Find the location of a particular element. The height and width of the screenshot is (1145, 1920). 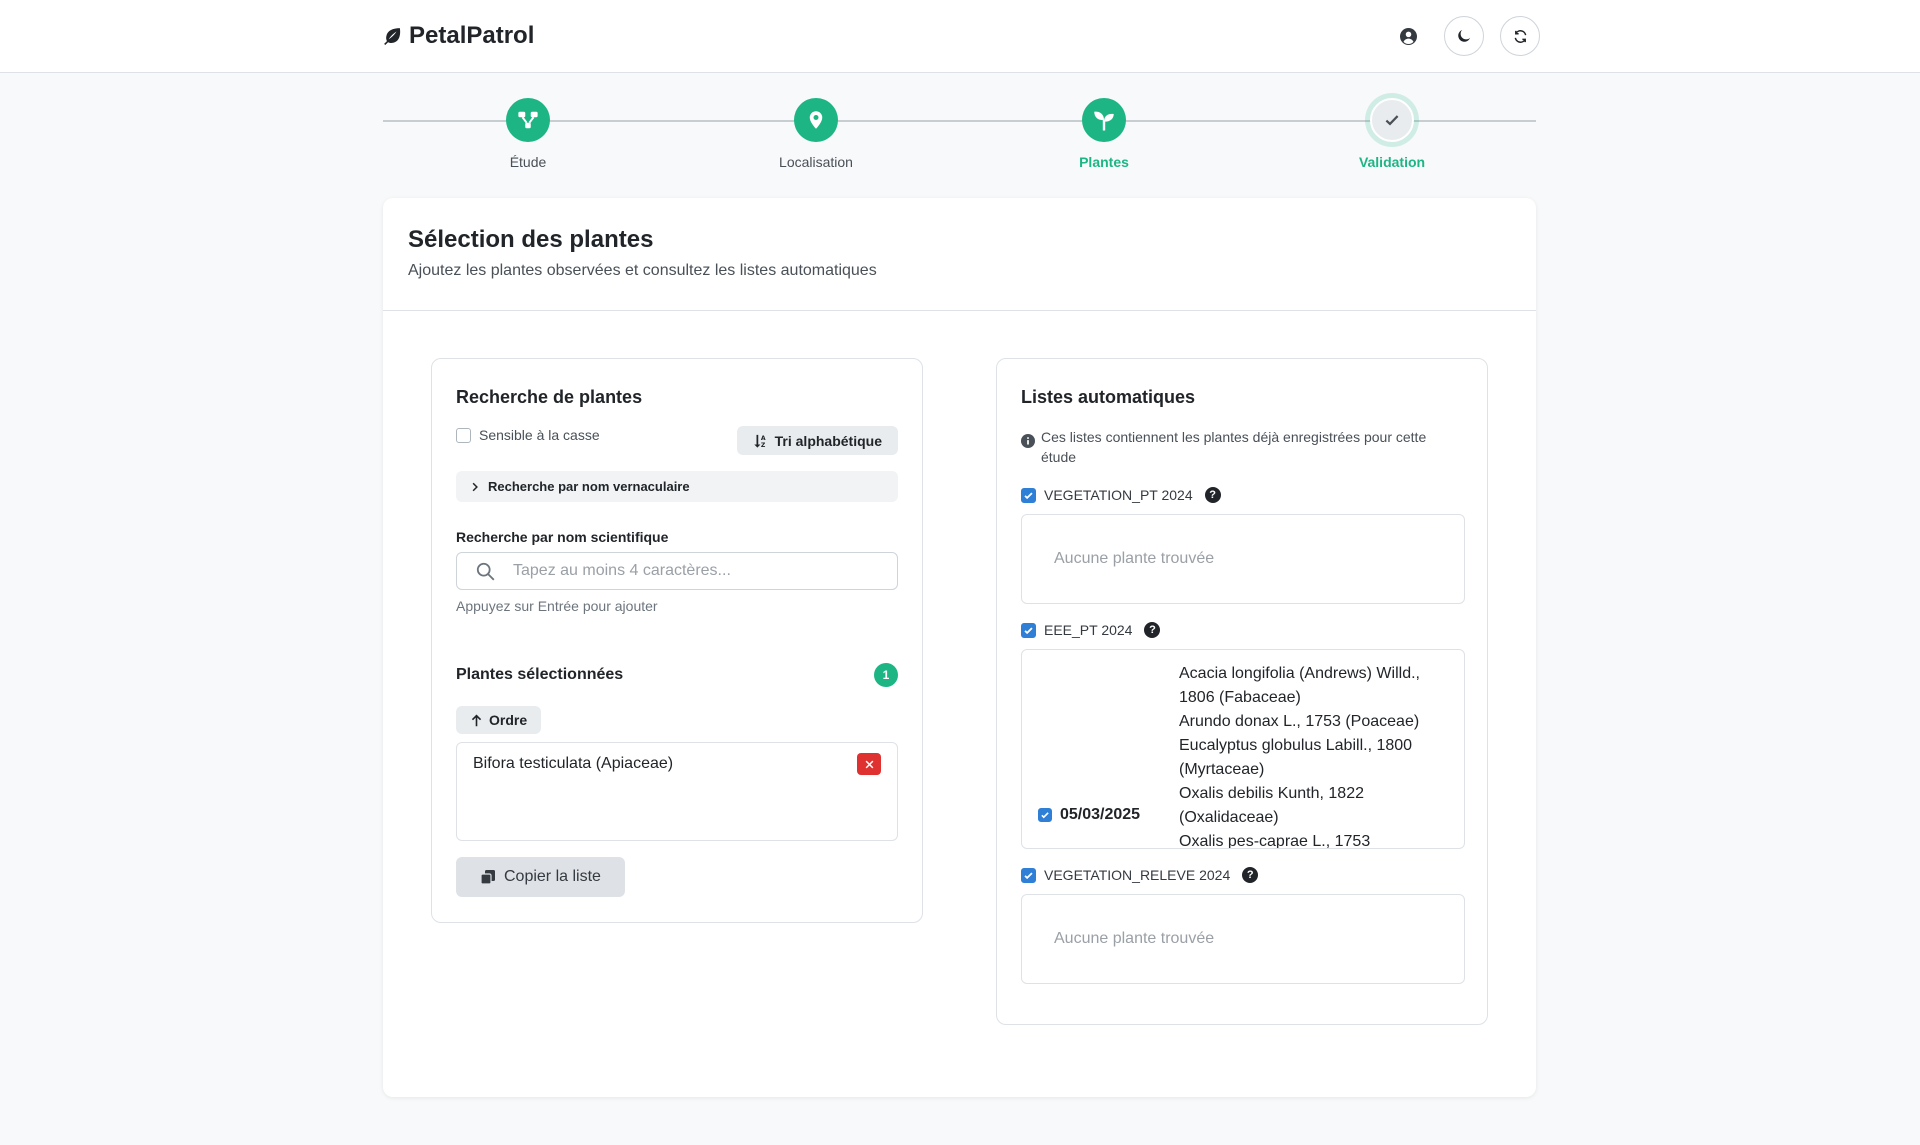

sprout-icon is located at coordinates (1104, 121).